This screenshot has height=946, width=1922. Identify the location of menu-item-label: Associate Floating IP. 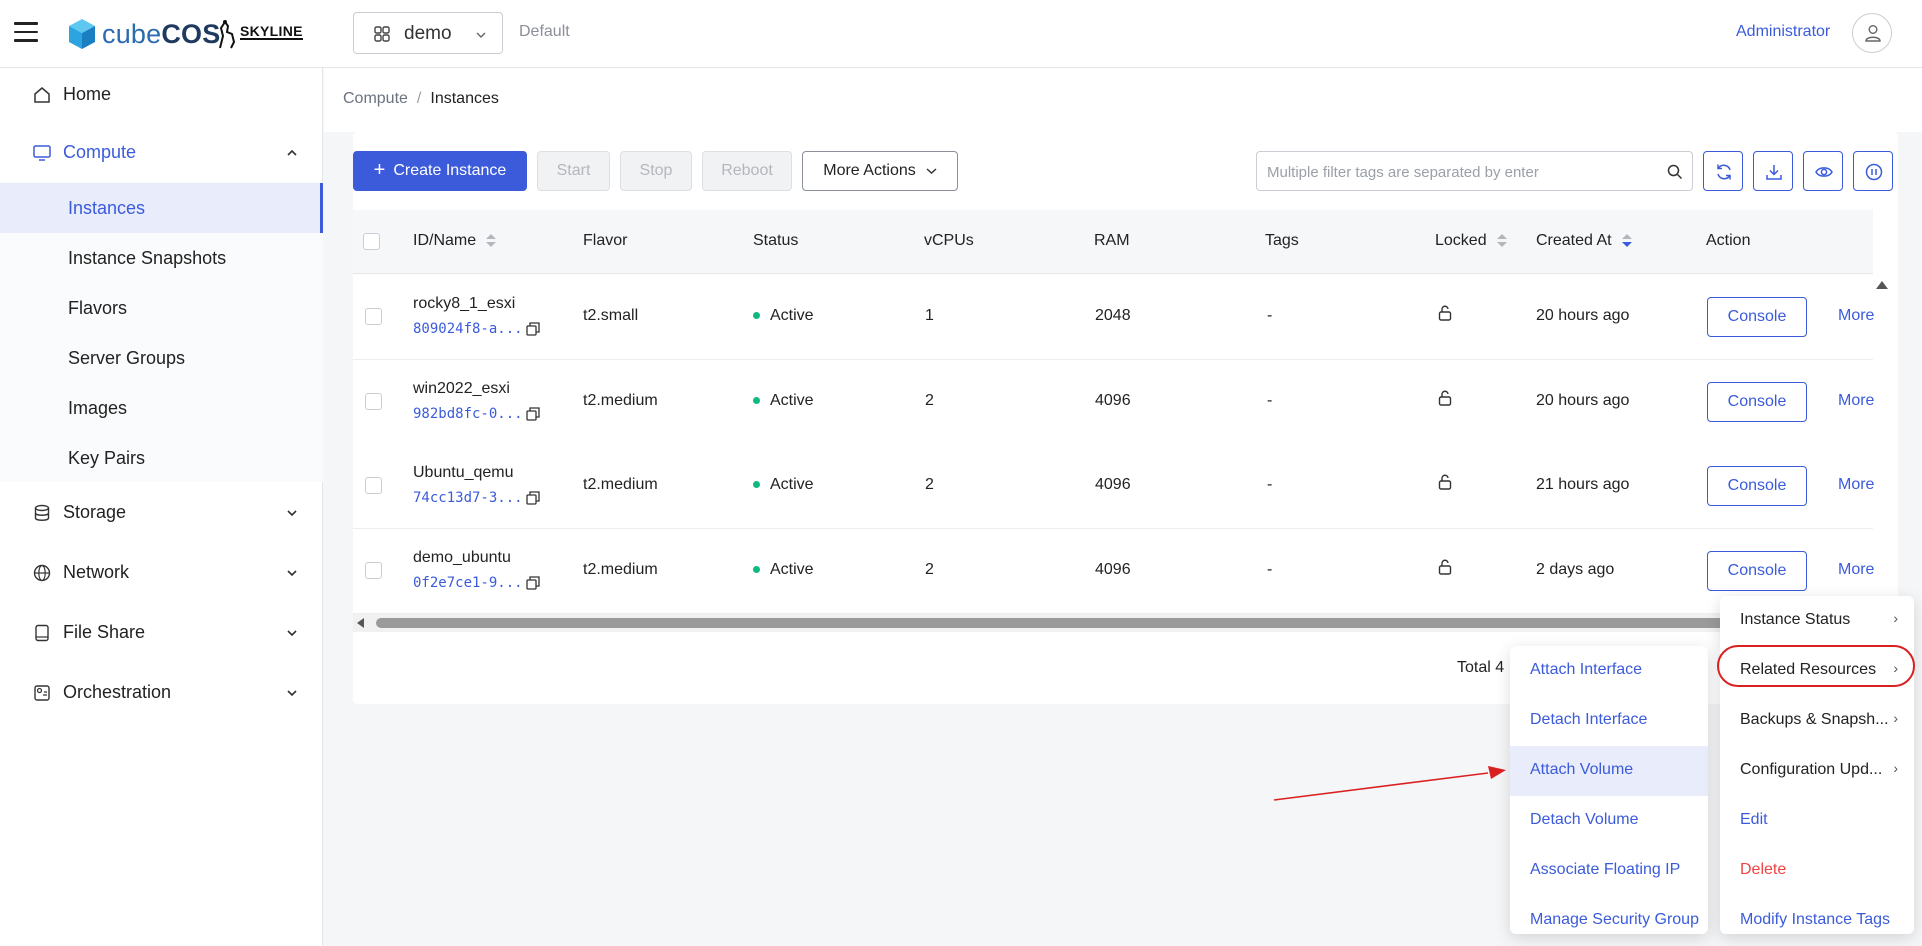
(1605, 869).